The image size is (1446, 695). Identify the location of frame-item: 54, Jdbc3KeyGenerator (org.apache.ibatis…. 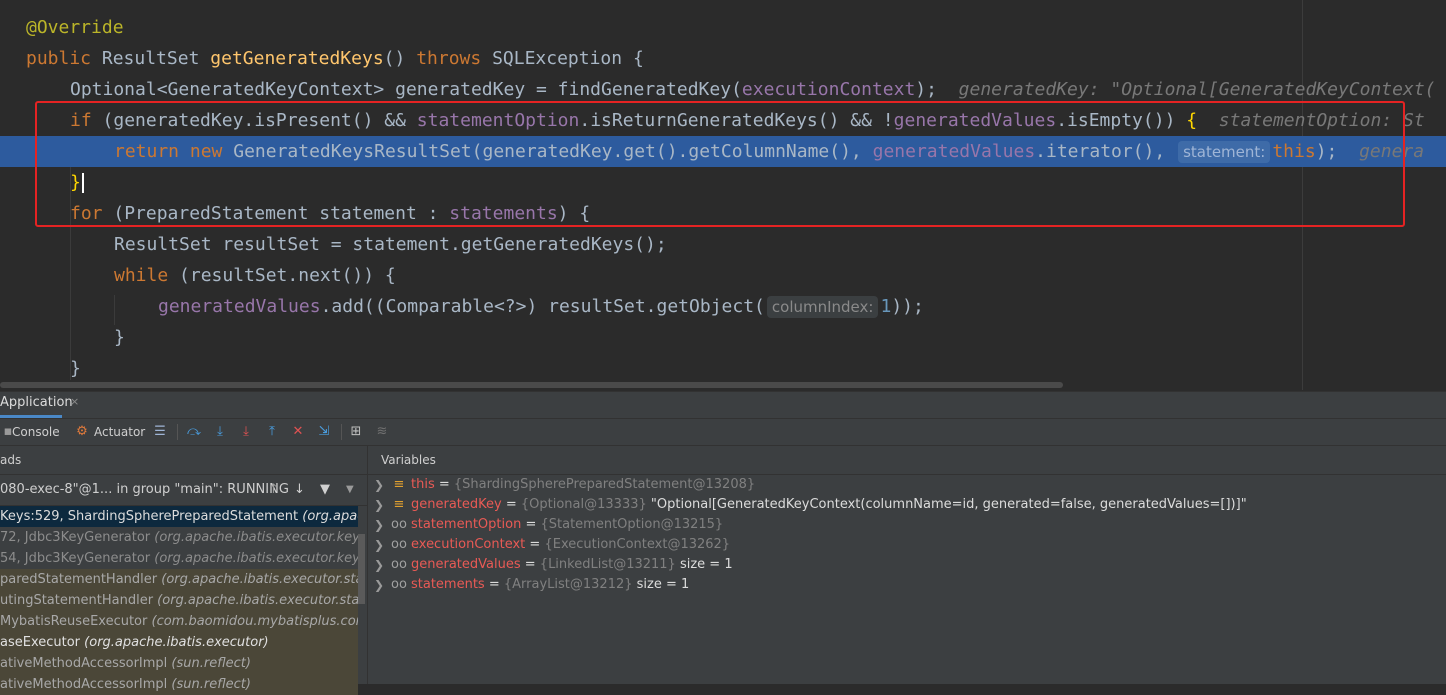
(179, 558).